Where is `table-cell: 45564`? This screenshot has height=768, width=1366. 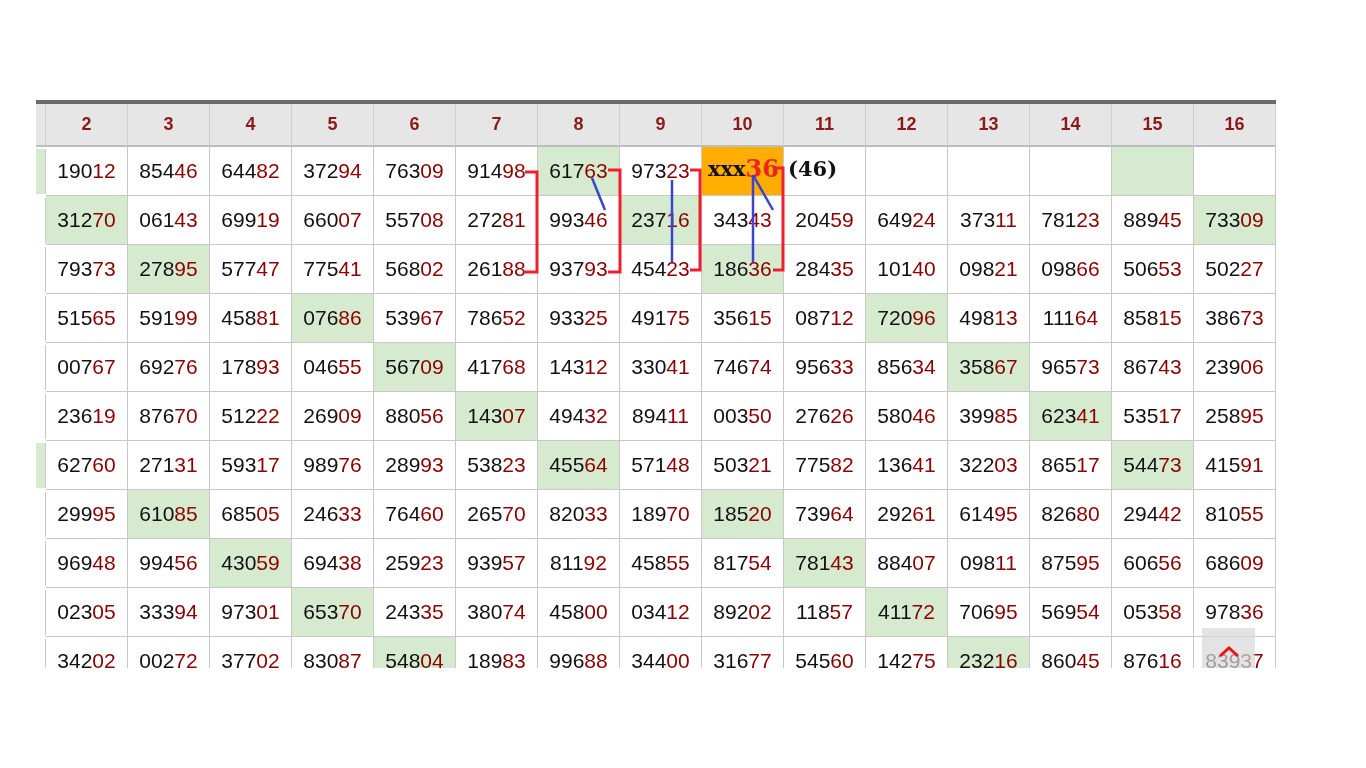
table-cell: 45564 is located at coordinates (579, 465).